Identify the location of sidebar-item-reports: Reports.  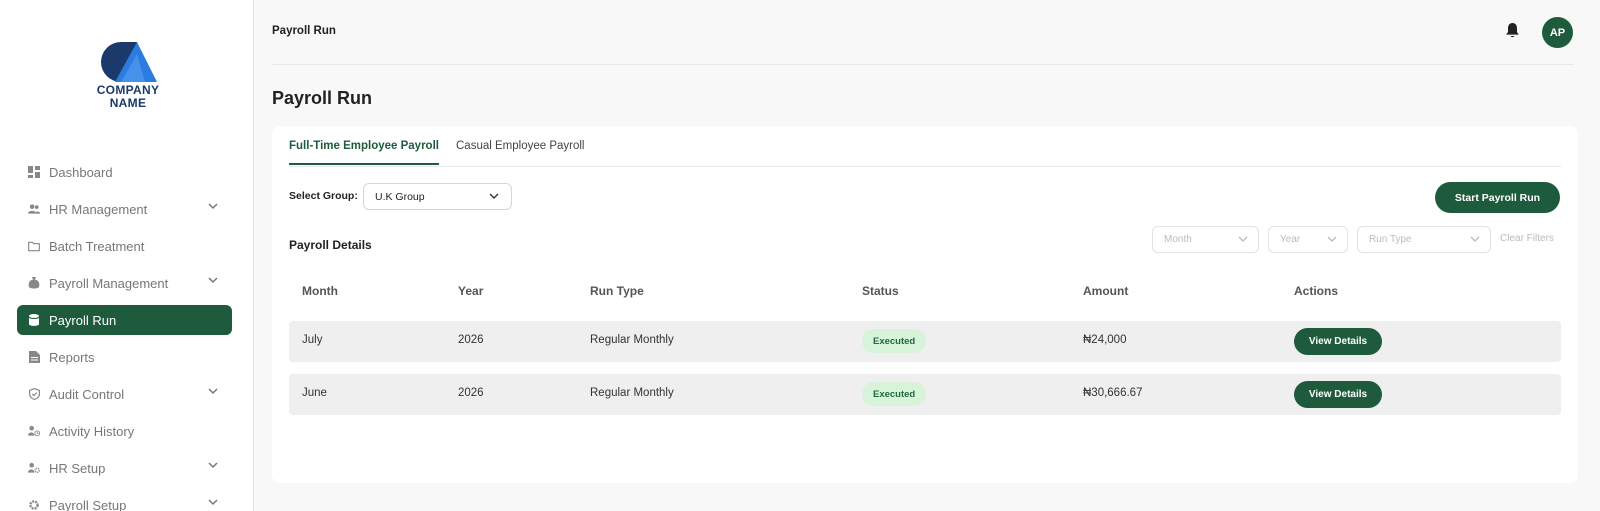
(124, 357).